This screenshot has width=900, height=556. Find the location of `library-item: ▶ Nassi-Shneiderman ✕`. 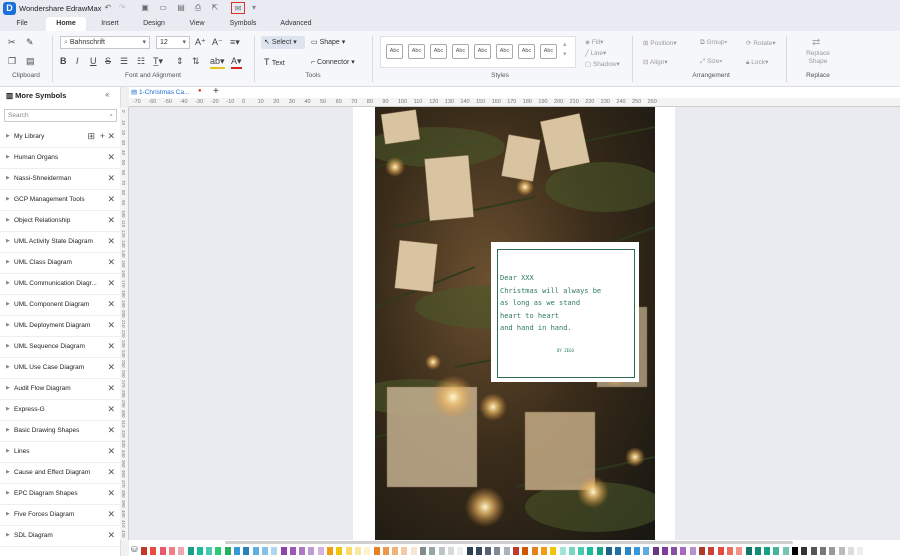

library-item: ▶ Nassi-Shneiderman ✕ is located at coordinates (60, 179).